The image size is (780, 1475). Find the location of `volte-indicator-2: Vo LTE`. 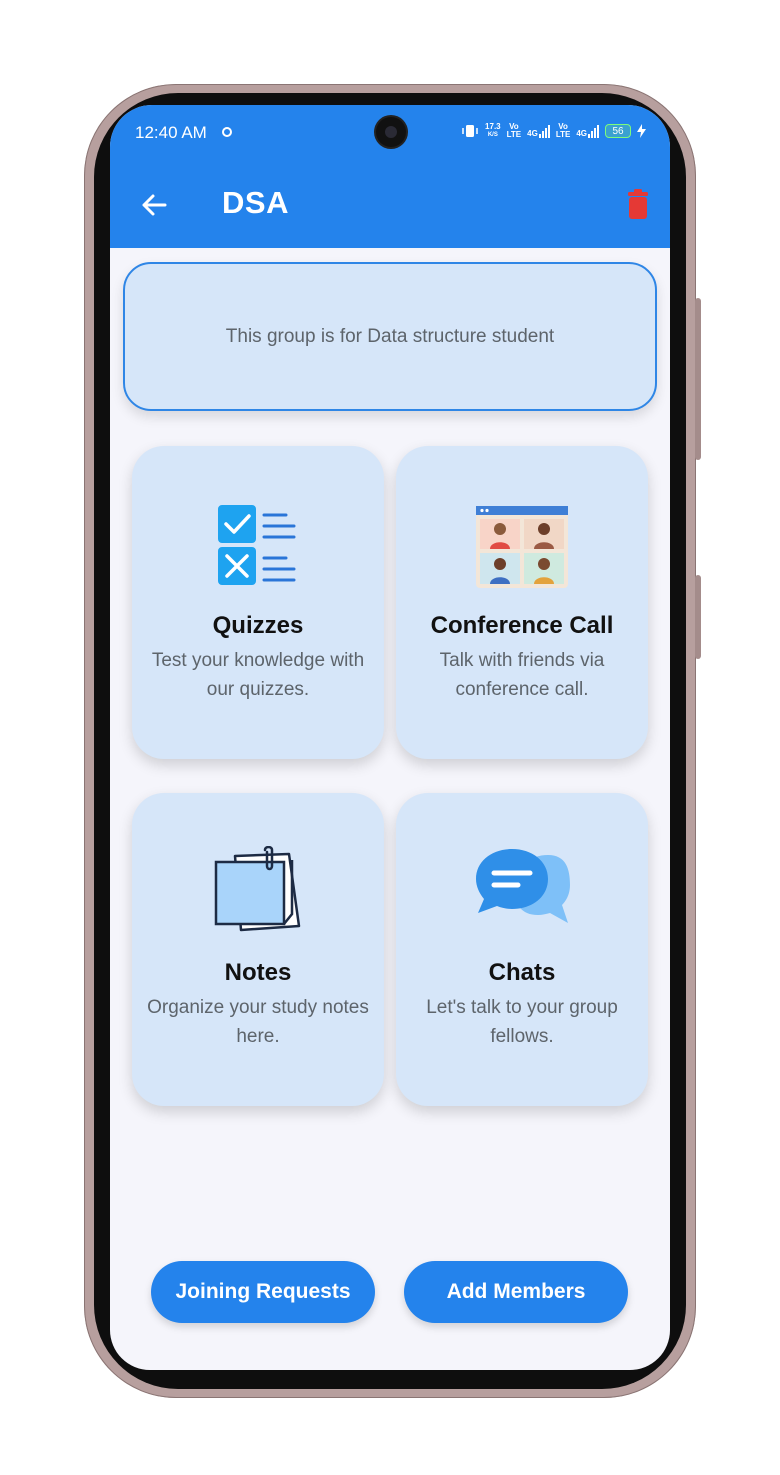

volte-indicator-2: Vo LTE is located at coordinates (563, 130).